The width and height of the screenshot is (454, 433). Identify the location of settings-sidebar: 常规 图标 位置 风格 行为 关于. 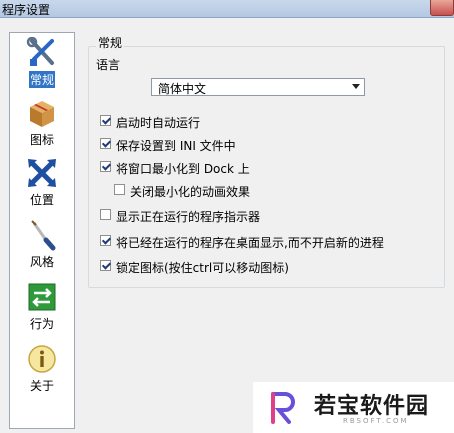
(42, 230).